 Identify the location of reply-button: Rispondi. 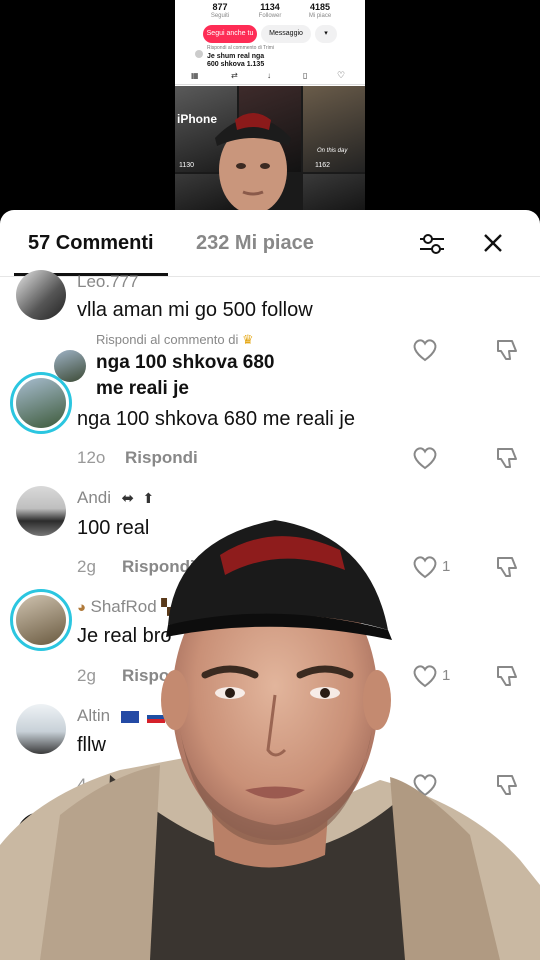
(161, 458).